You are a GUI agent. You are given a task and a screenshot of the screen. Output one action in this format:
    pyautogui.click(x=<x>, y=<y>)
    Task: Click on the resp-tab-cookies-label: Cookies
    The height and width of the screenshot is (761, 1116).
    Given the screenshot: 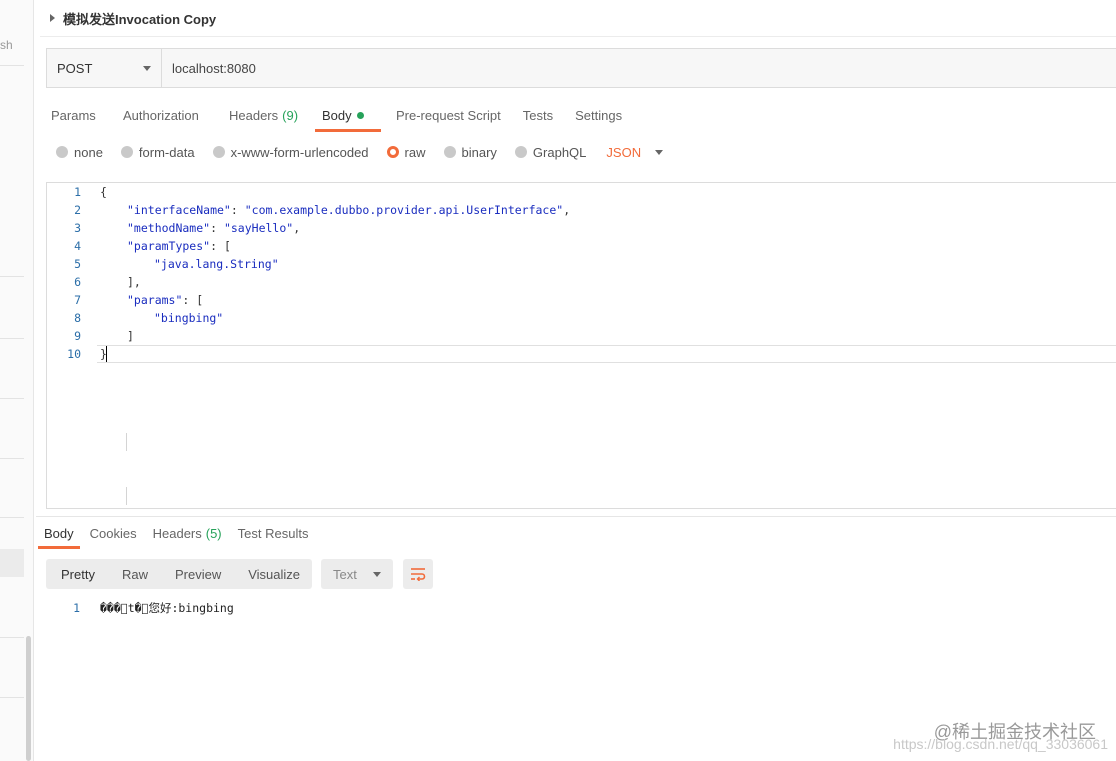 What is the action you would take?
    pyautogui.click(x=113, y=533)
    